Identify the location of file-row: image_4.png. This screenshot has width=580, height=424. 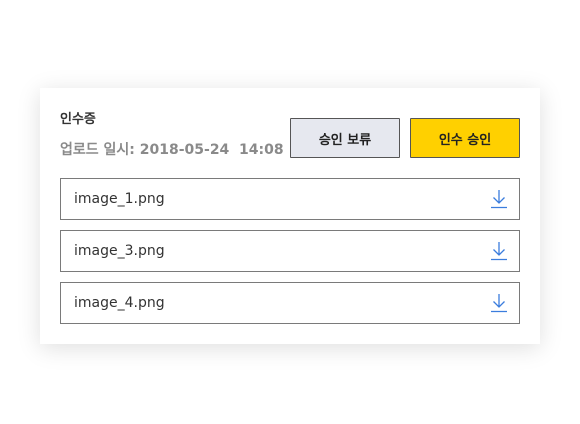
(290, 303).